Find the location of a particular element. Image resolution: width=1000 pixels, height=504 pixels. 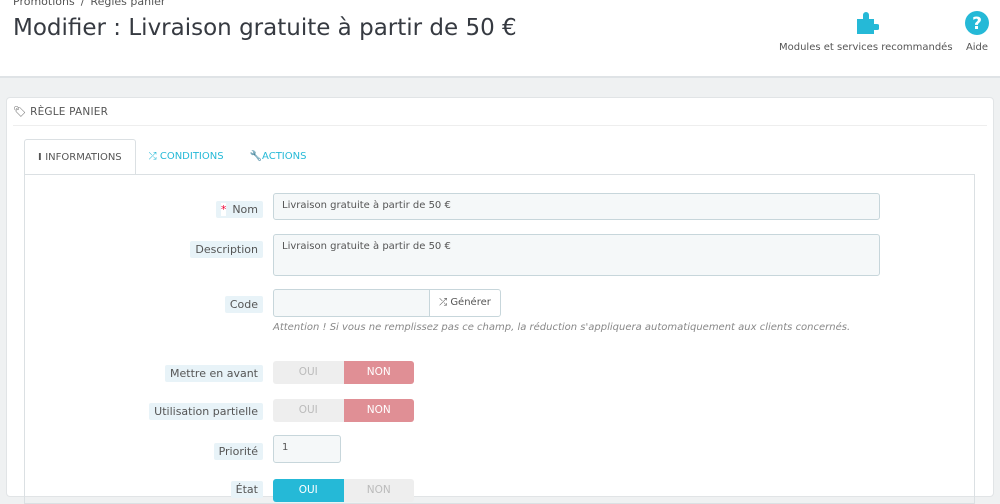

status-yes: OUI is located at coordinates (308, 490).